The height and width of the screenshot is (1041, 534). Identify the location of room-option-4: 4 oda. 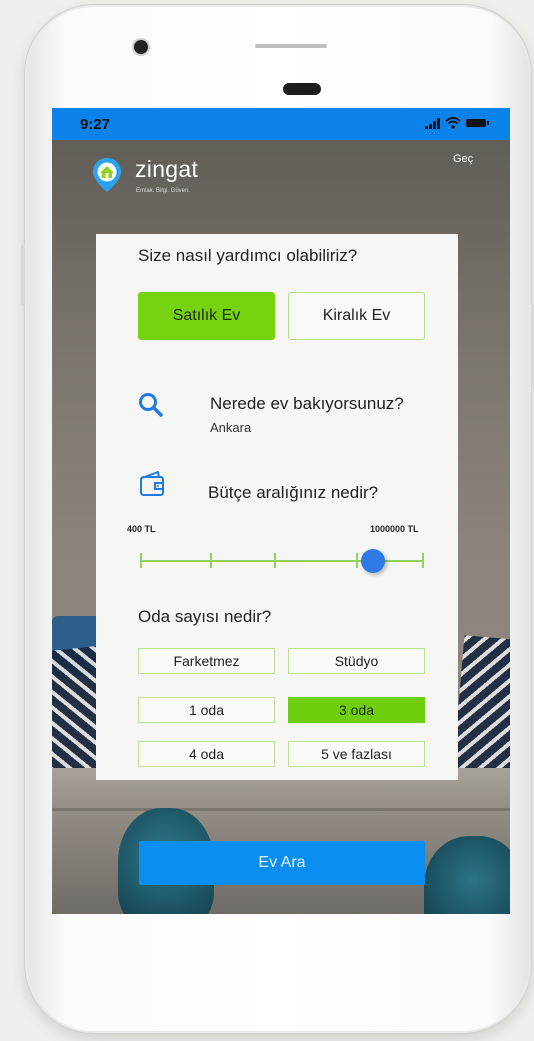
(206, 754).